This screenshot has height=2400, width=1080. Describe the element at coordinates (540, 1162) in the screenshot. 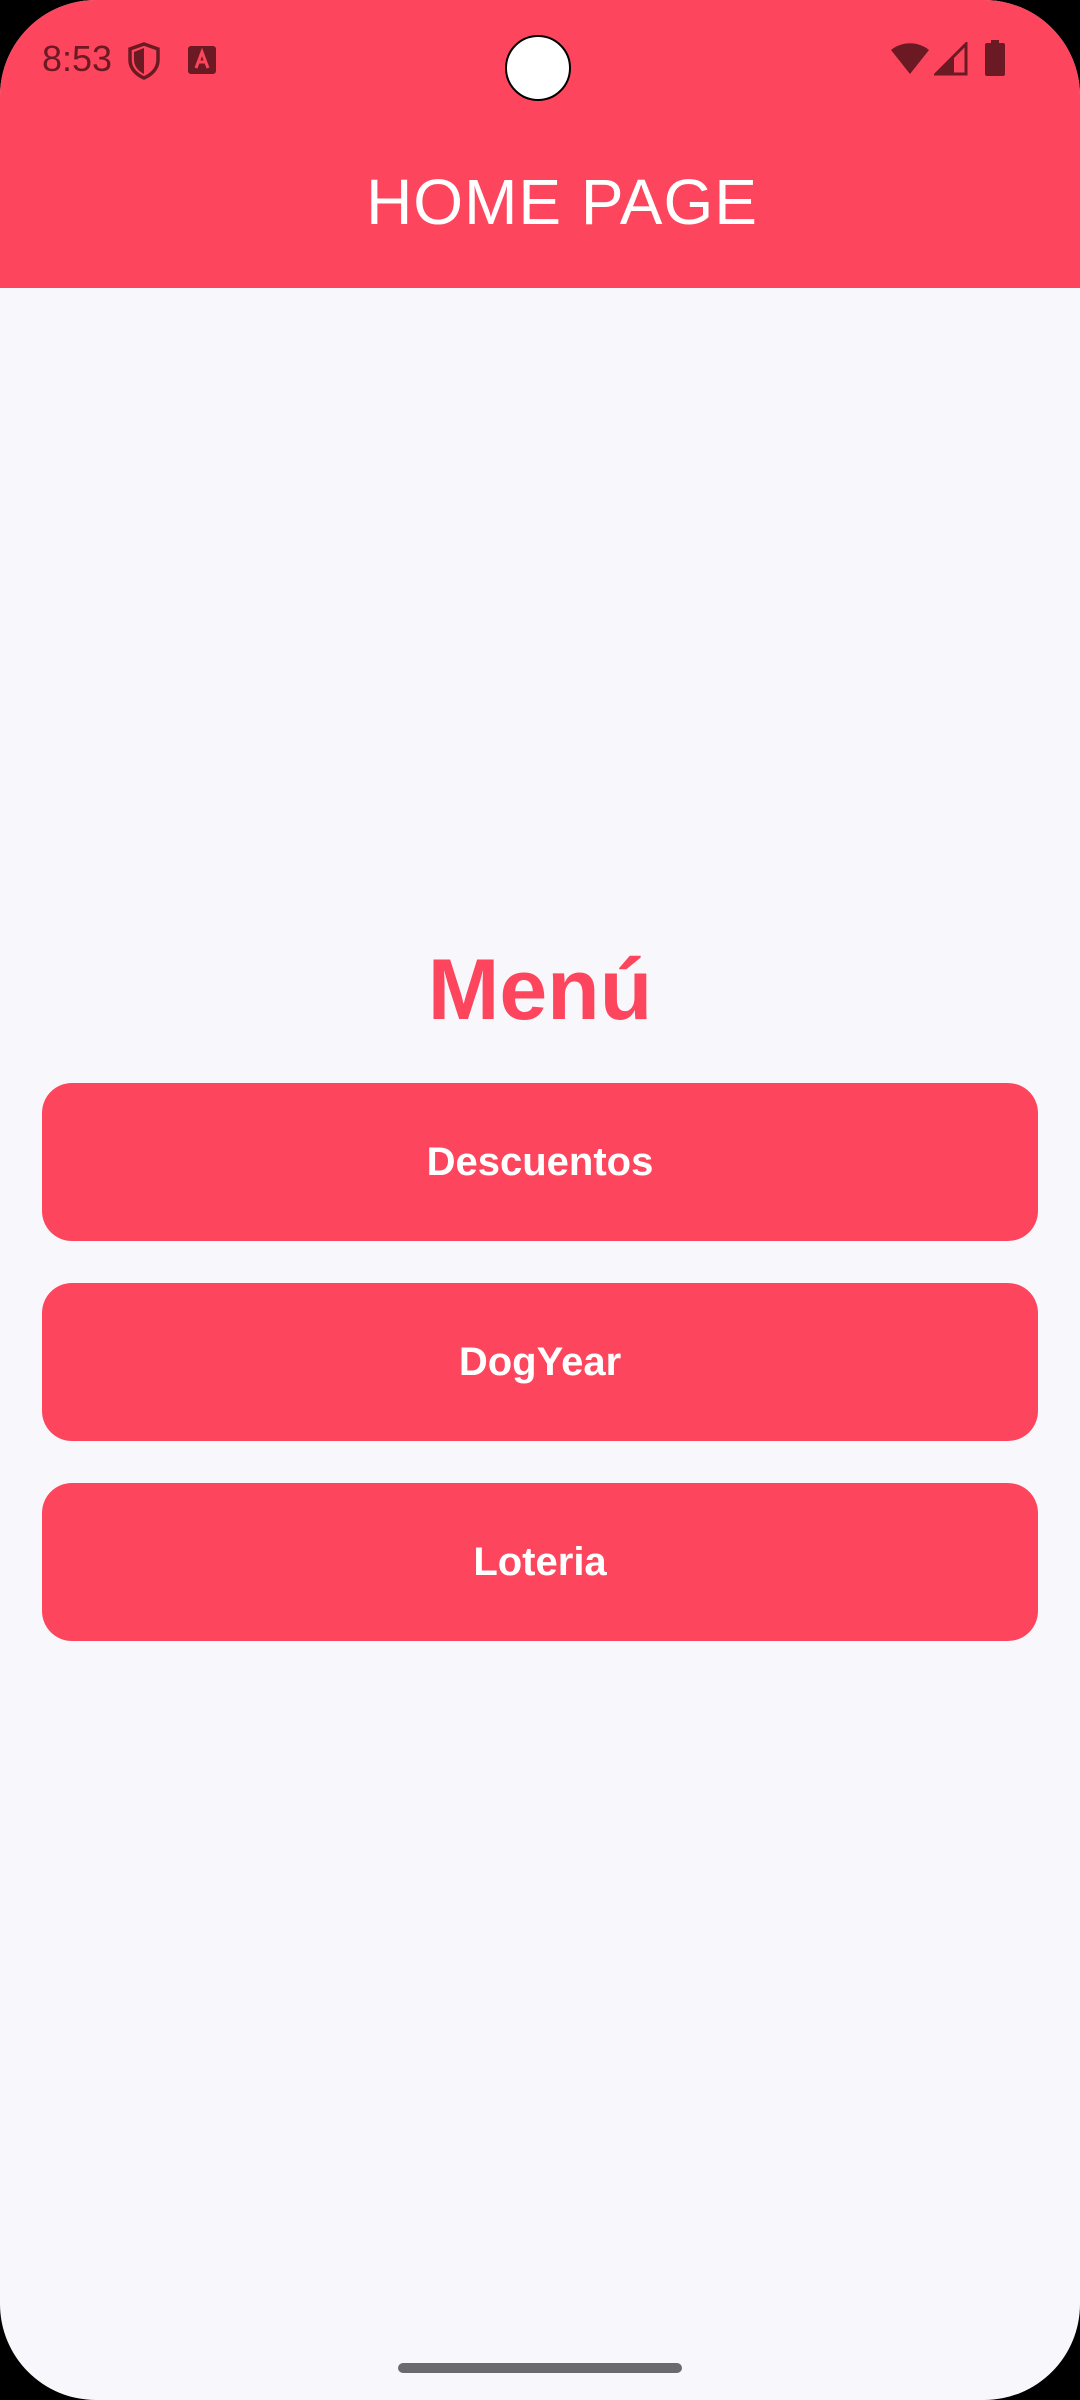

I see `descuentos-button: Descuentos` at that location.